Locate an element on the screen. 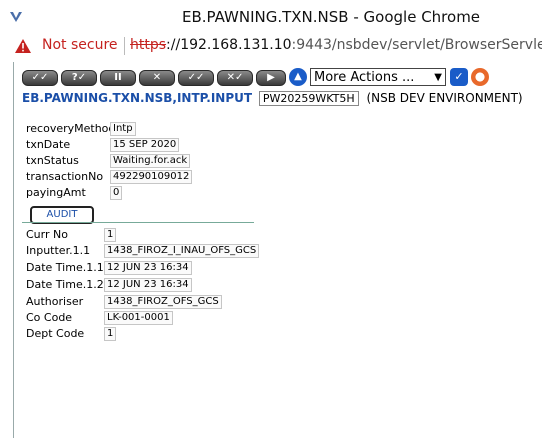 This screenshot has width=542, height=438. field-value: 492290109012 is located at coordinates (151, 177).